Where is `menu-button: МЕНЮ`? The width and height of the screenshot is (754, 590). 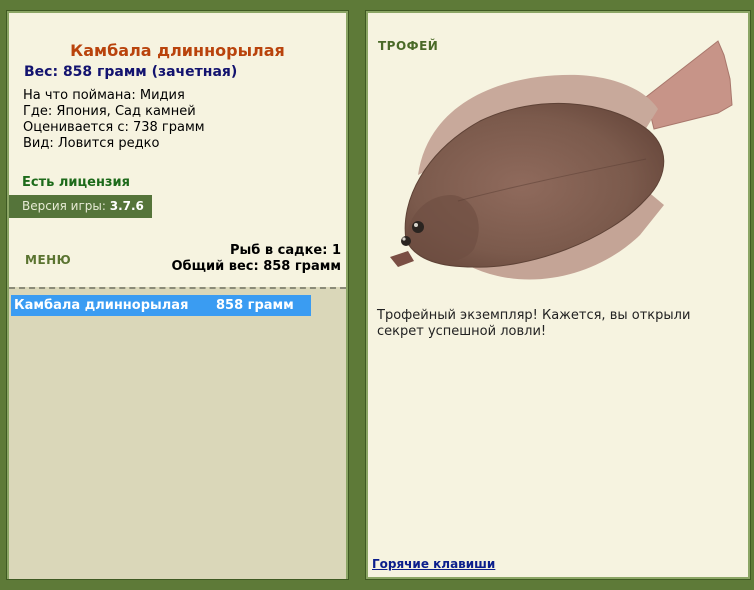
menu-button: МЕНЮ is located at coordinates (48, 260).